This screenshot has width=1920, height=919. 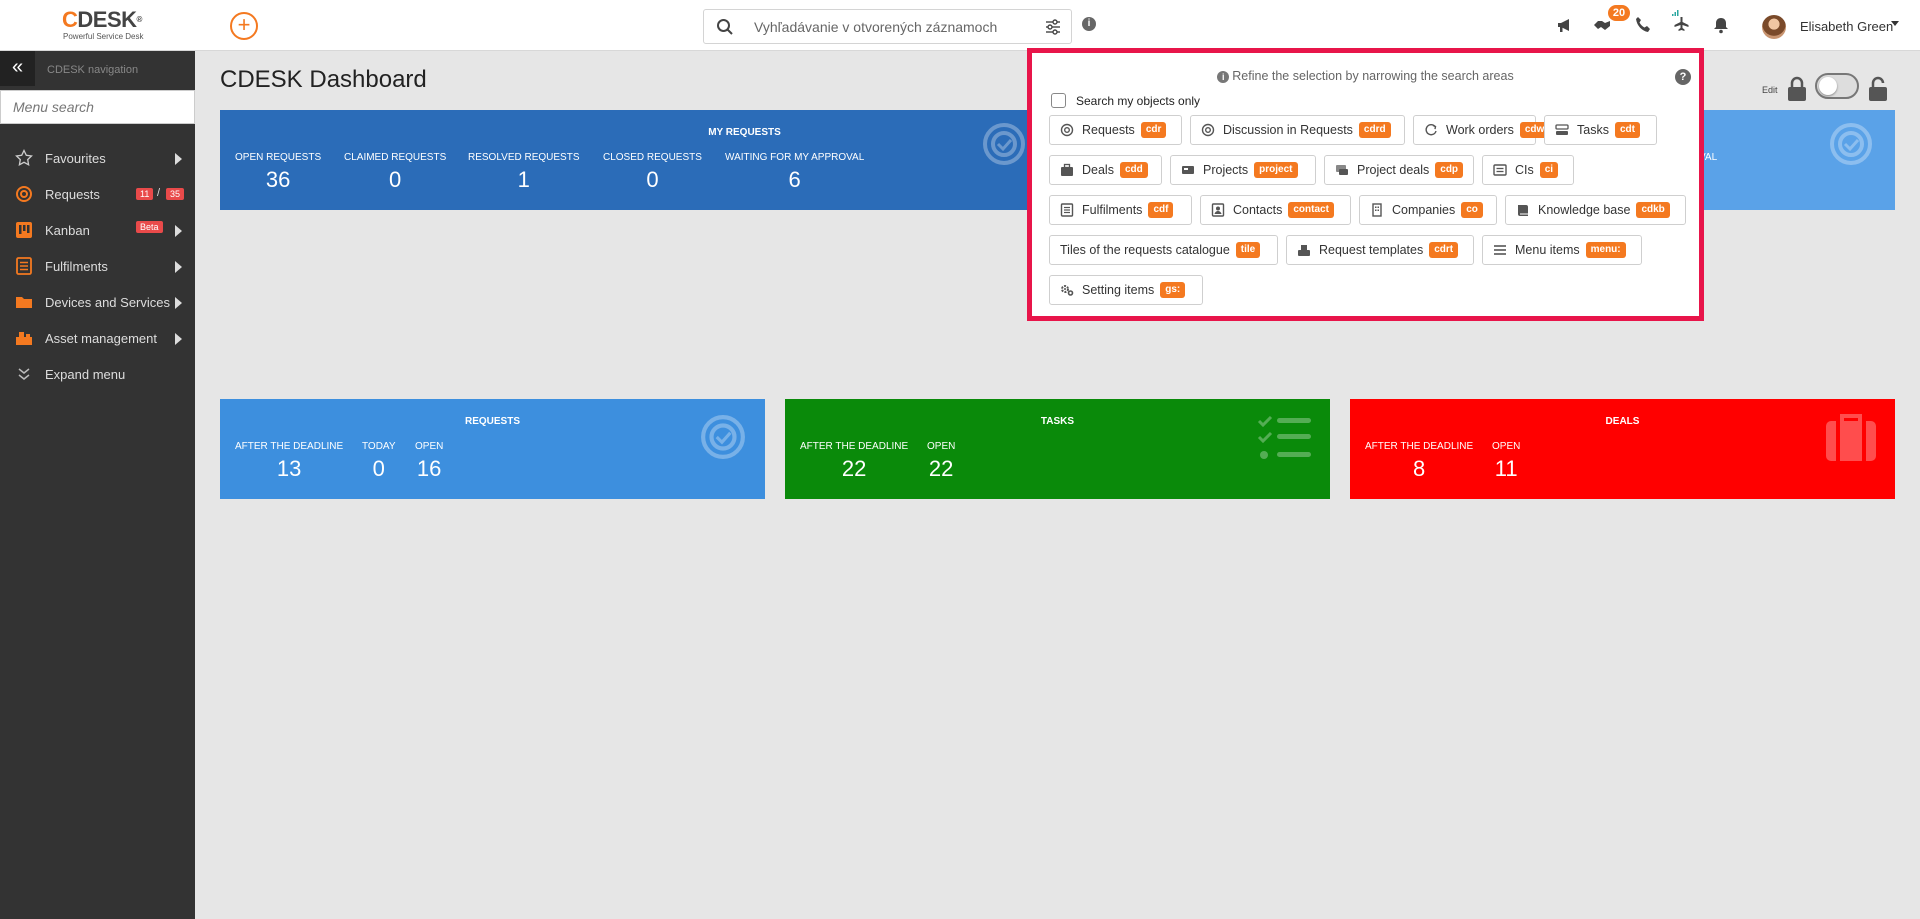 I want to click on sidebar-item-asset-management: Asset management, so click(x=97, y=338).